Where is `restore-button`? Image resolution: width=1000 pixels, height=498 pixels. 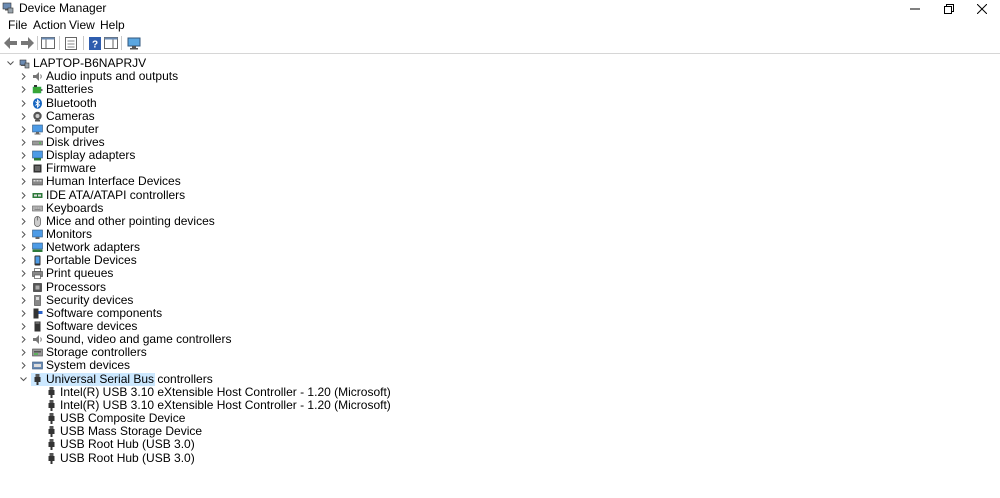
restore-button is located at coordinates (948, 8).